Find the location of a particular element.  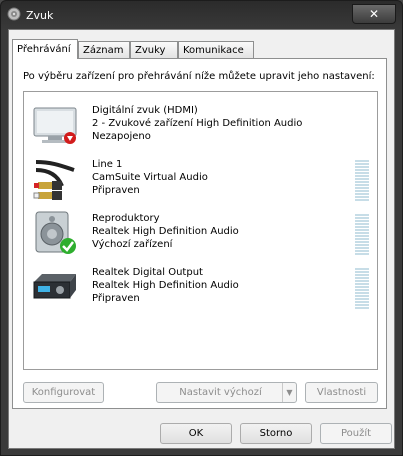

device-name: Line 1 is located at coordinates (107, 164).